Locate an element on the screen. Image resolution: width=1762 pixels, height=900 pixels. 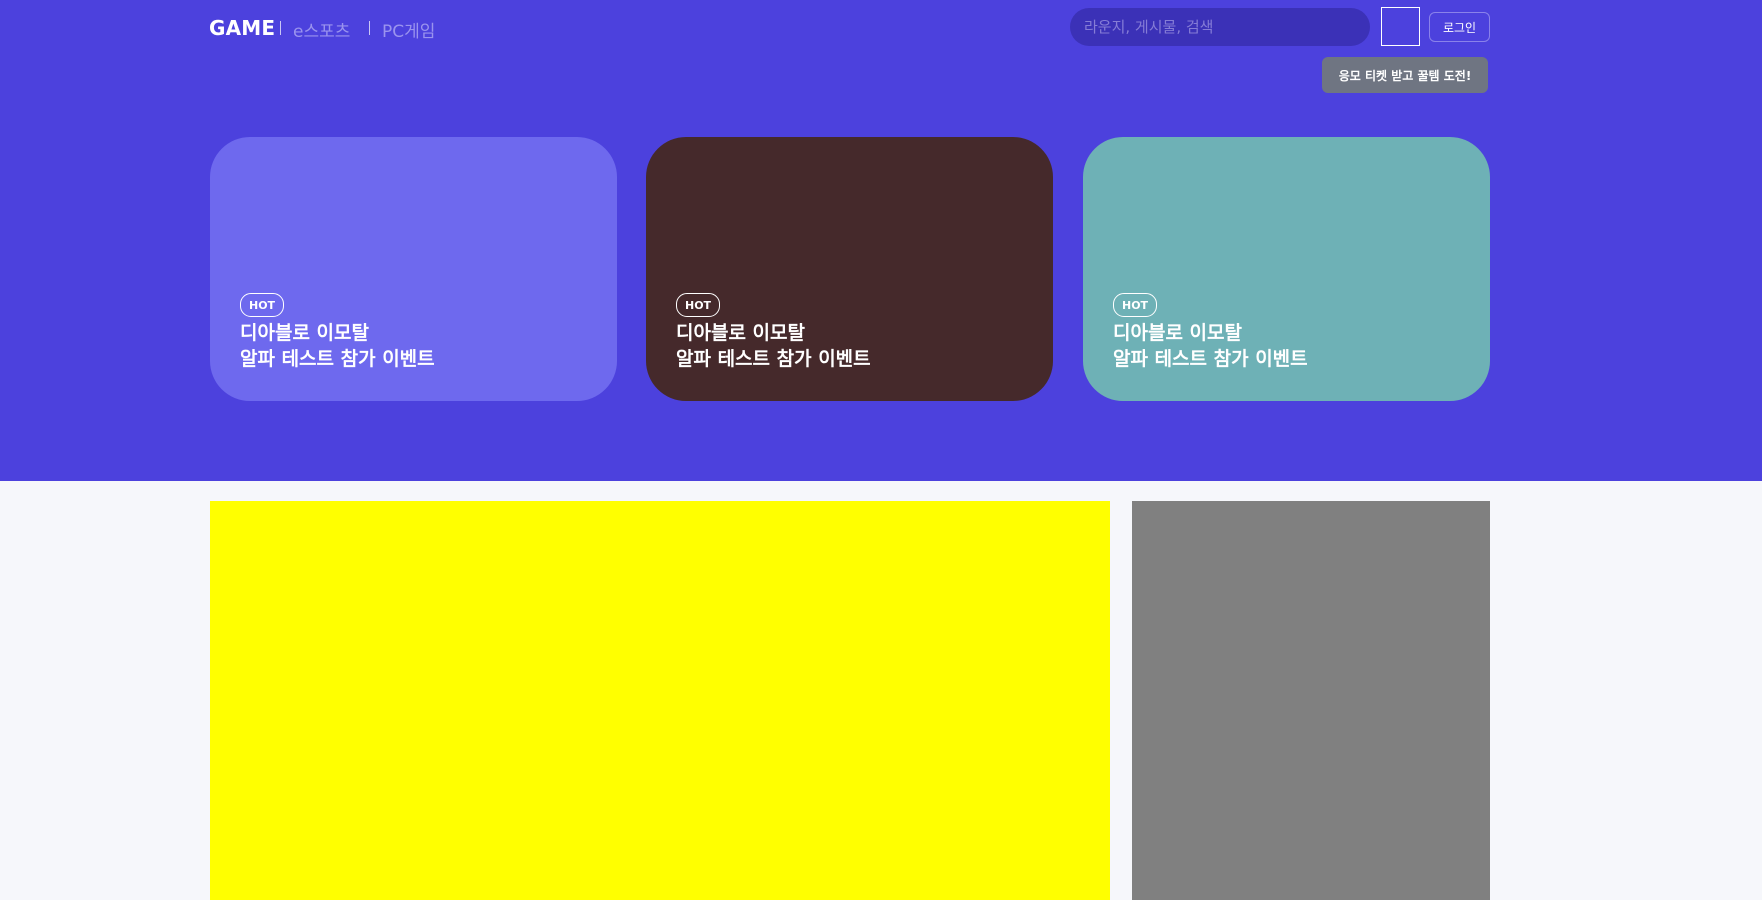
nav-link-pc-game: PC게임 is located at coordinates (408, 29).